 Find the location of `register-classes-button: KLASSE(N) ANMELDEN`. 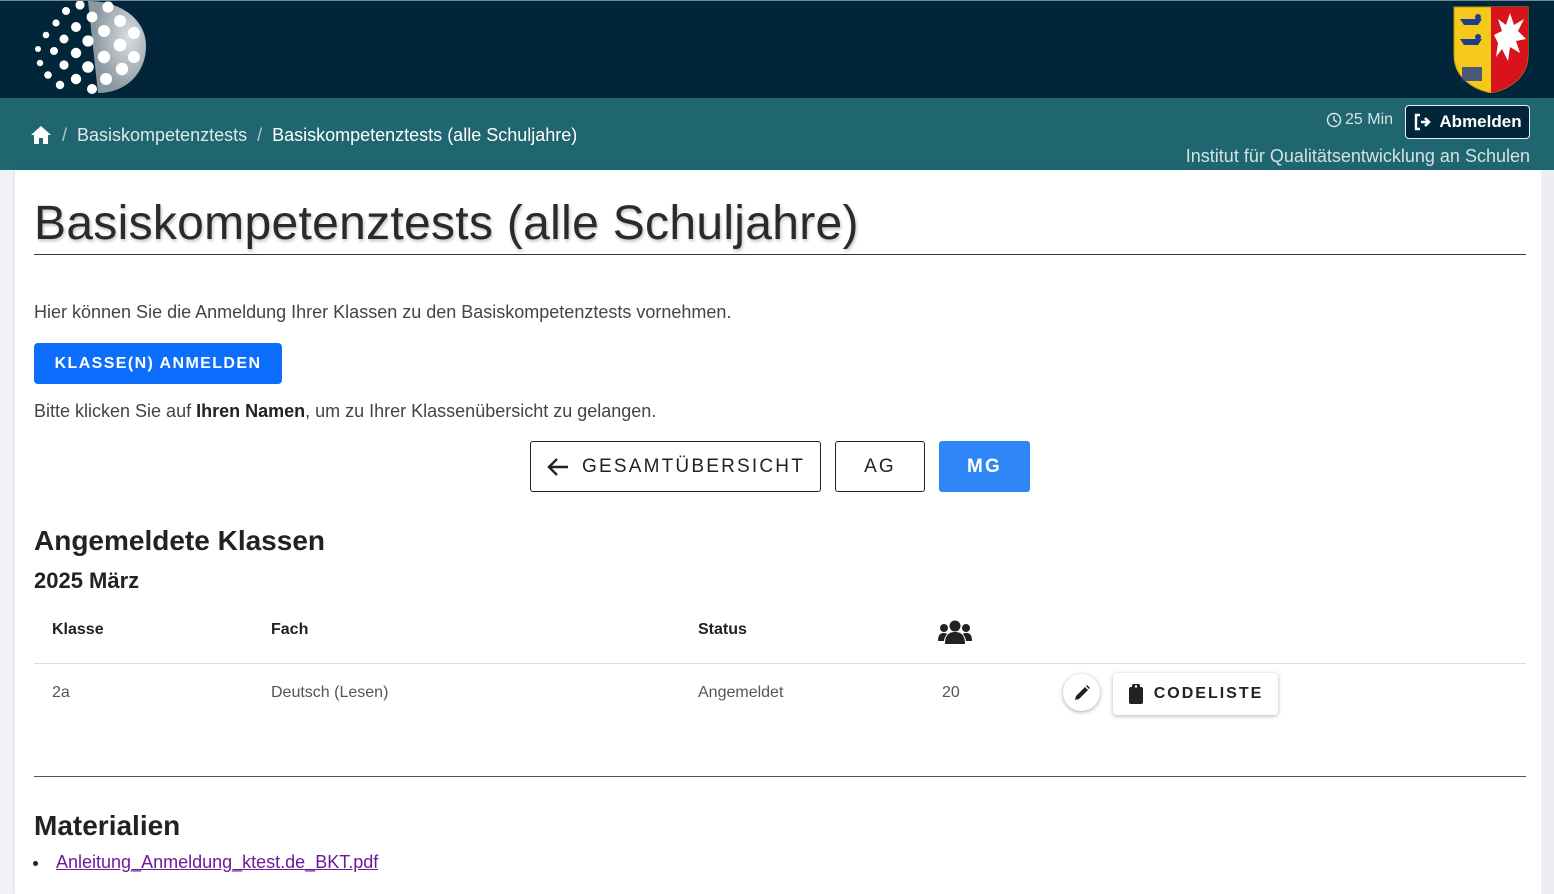

register-classes-button: KLASSE(N) ANMELDEN is located at coordinates (158, 363).